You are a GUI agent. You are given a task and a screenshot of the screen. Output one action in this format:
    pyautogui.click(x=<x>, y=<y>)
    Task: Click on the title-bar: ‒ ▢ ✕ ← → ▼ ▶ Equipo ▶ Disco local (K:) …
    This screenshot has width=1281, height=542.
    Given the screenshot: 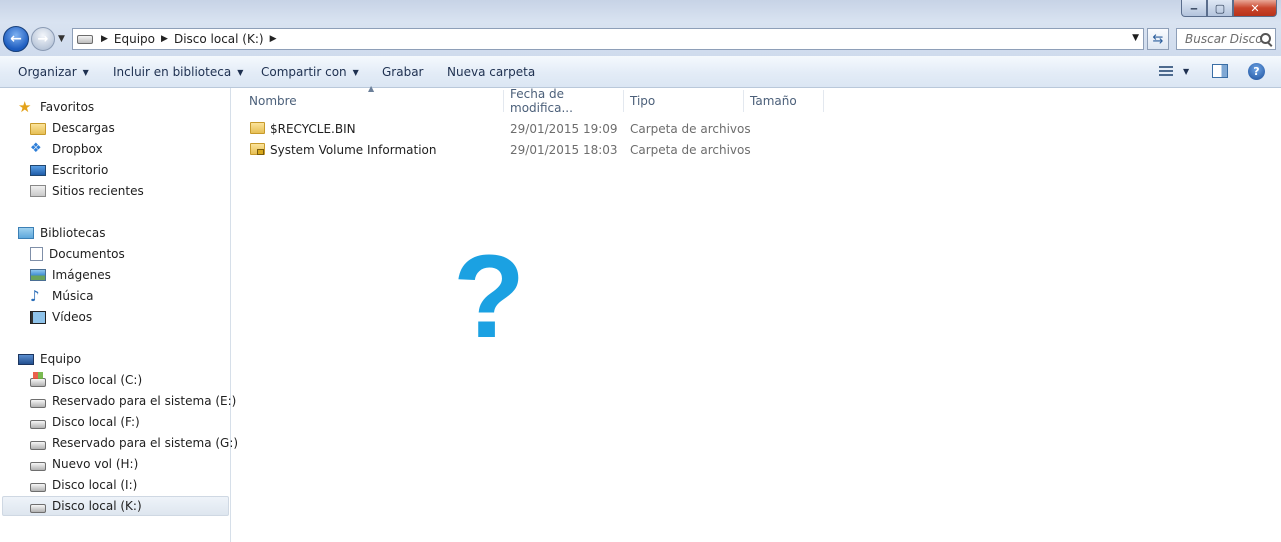 What is the action you would take?
    pyautogui.click(x=640, y=28)
    